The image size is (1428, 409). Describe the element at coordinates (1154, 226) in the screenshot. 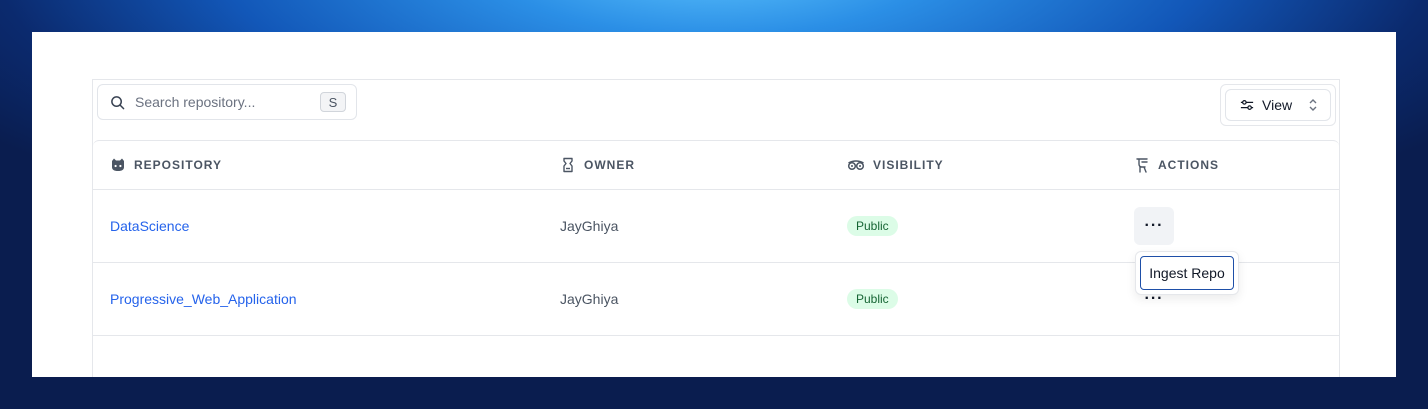

I see `row-actions-button: ···` at that location.